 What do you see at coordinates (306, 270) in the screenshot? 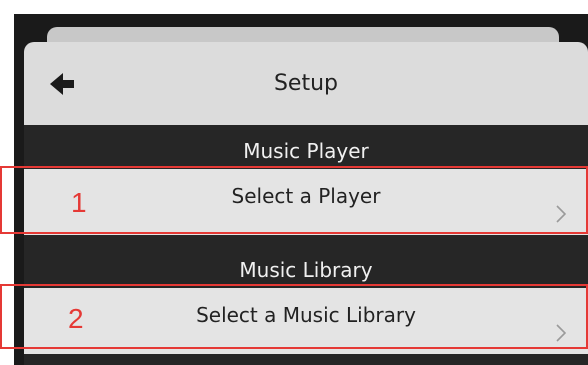
I see `section-header-music-library: Music Library` at bounding box center [306, 270].